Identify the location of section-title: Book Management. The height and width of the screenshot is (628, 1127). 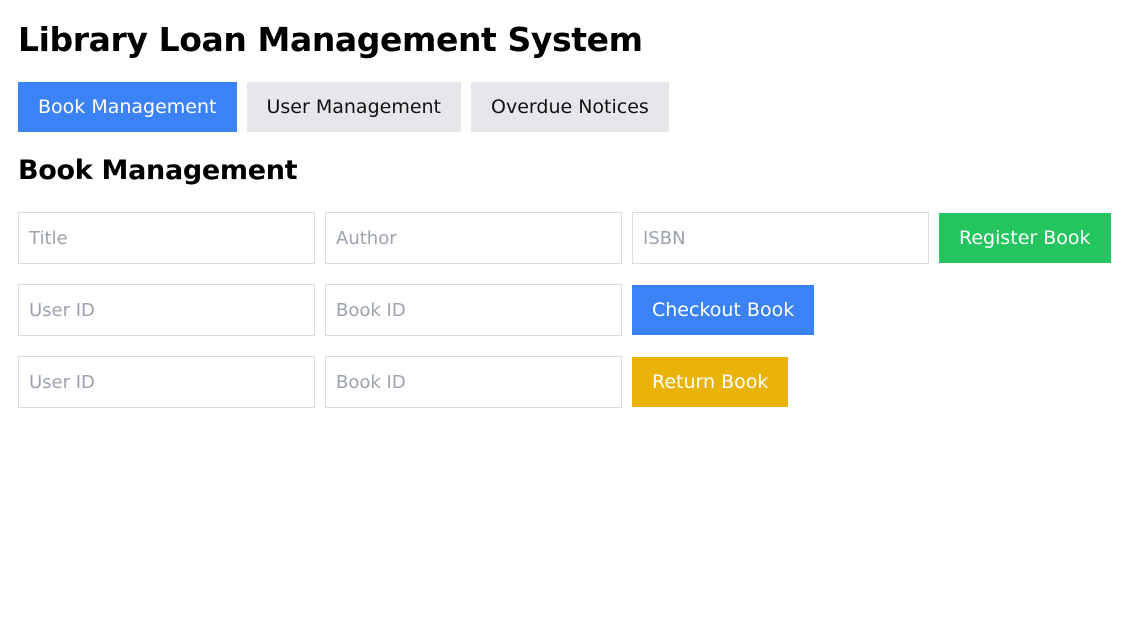
(158, 170).